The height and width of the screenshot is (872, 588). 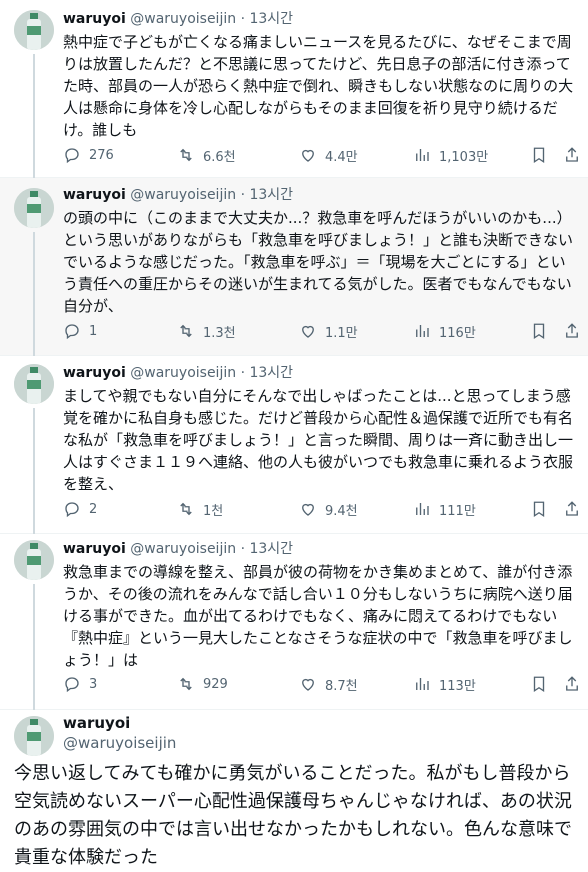 What do you see at coordinates (444, 509) in the screenshot?
I see `views-button: 111만` at bounding box center [444, 509].